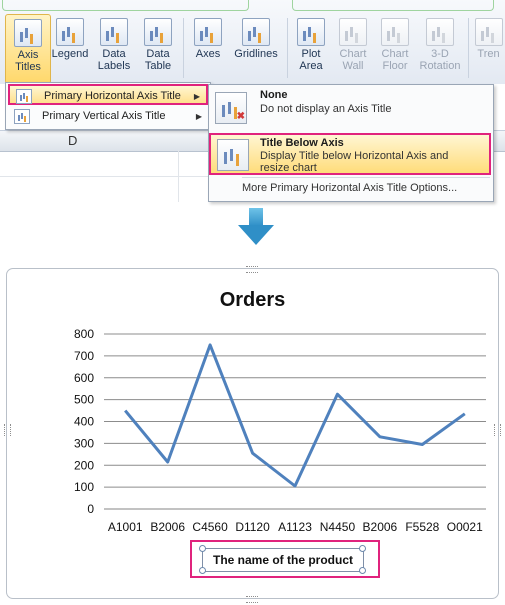 Image resolution: width=505 pixels, height=605 pixels. What do you see at coordinates (84, 443) in the screenshot?
I see `y-tick-label: 300` at bounding box center [84, 443].